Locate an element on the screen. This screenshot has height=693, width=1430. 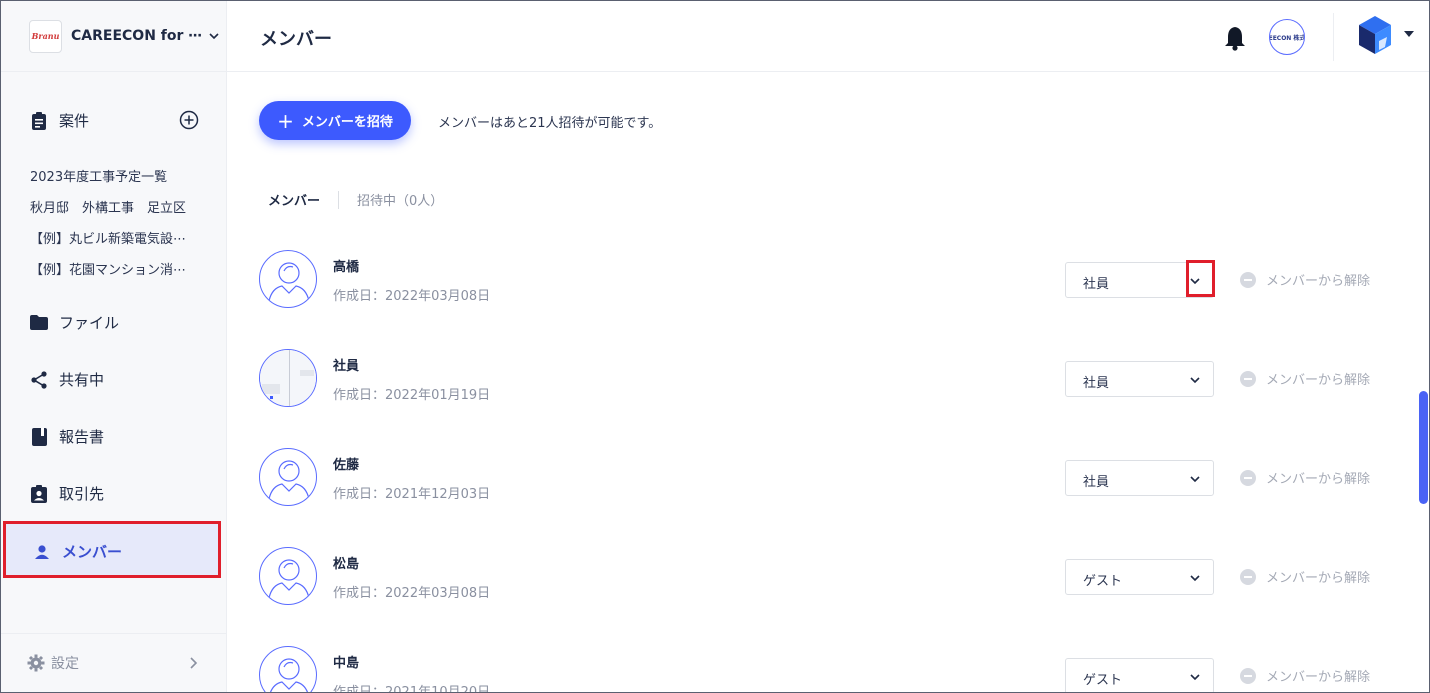
sidebar-item-clients: 取引先 is located at coordinates (66, 493).